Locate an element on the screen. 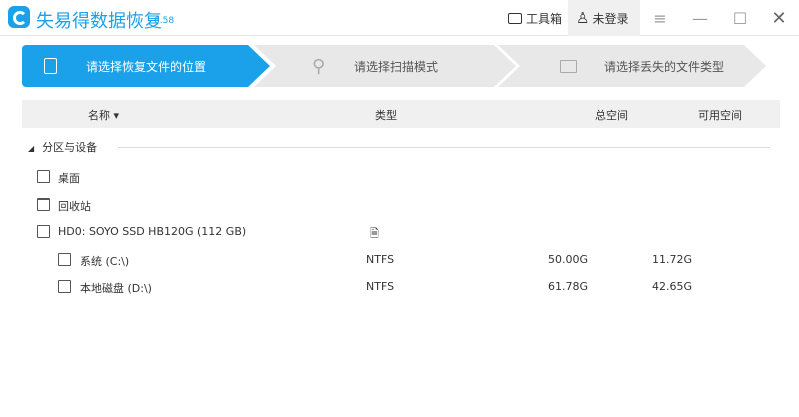 The width and height of the screenshot is (799, 417). login-button: ♙ 未登录 is located at coordinates (604, 18).